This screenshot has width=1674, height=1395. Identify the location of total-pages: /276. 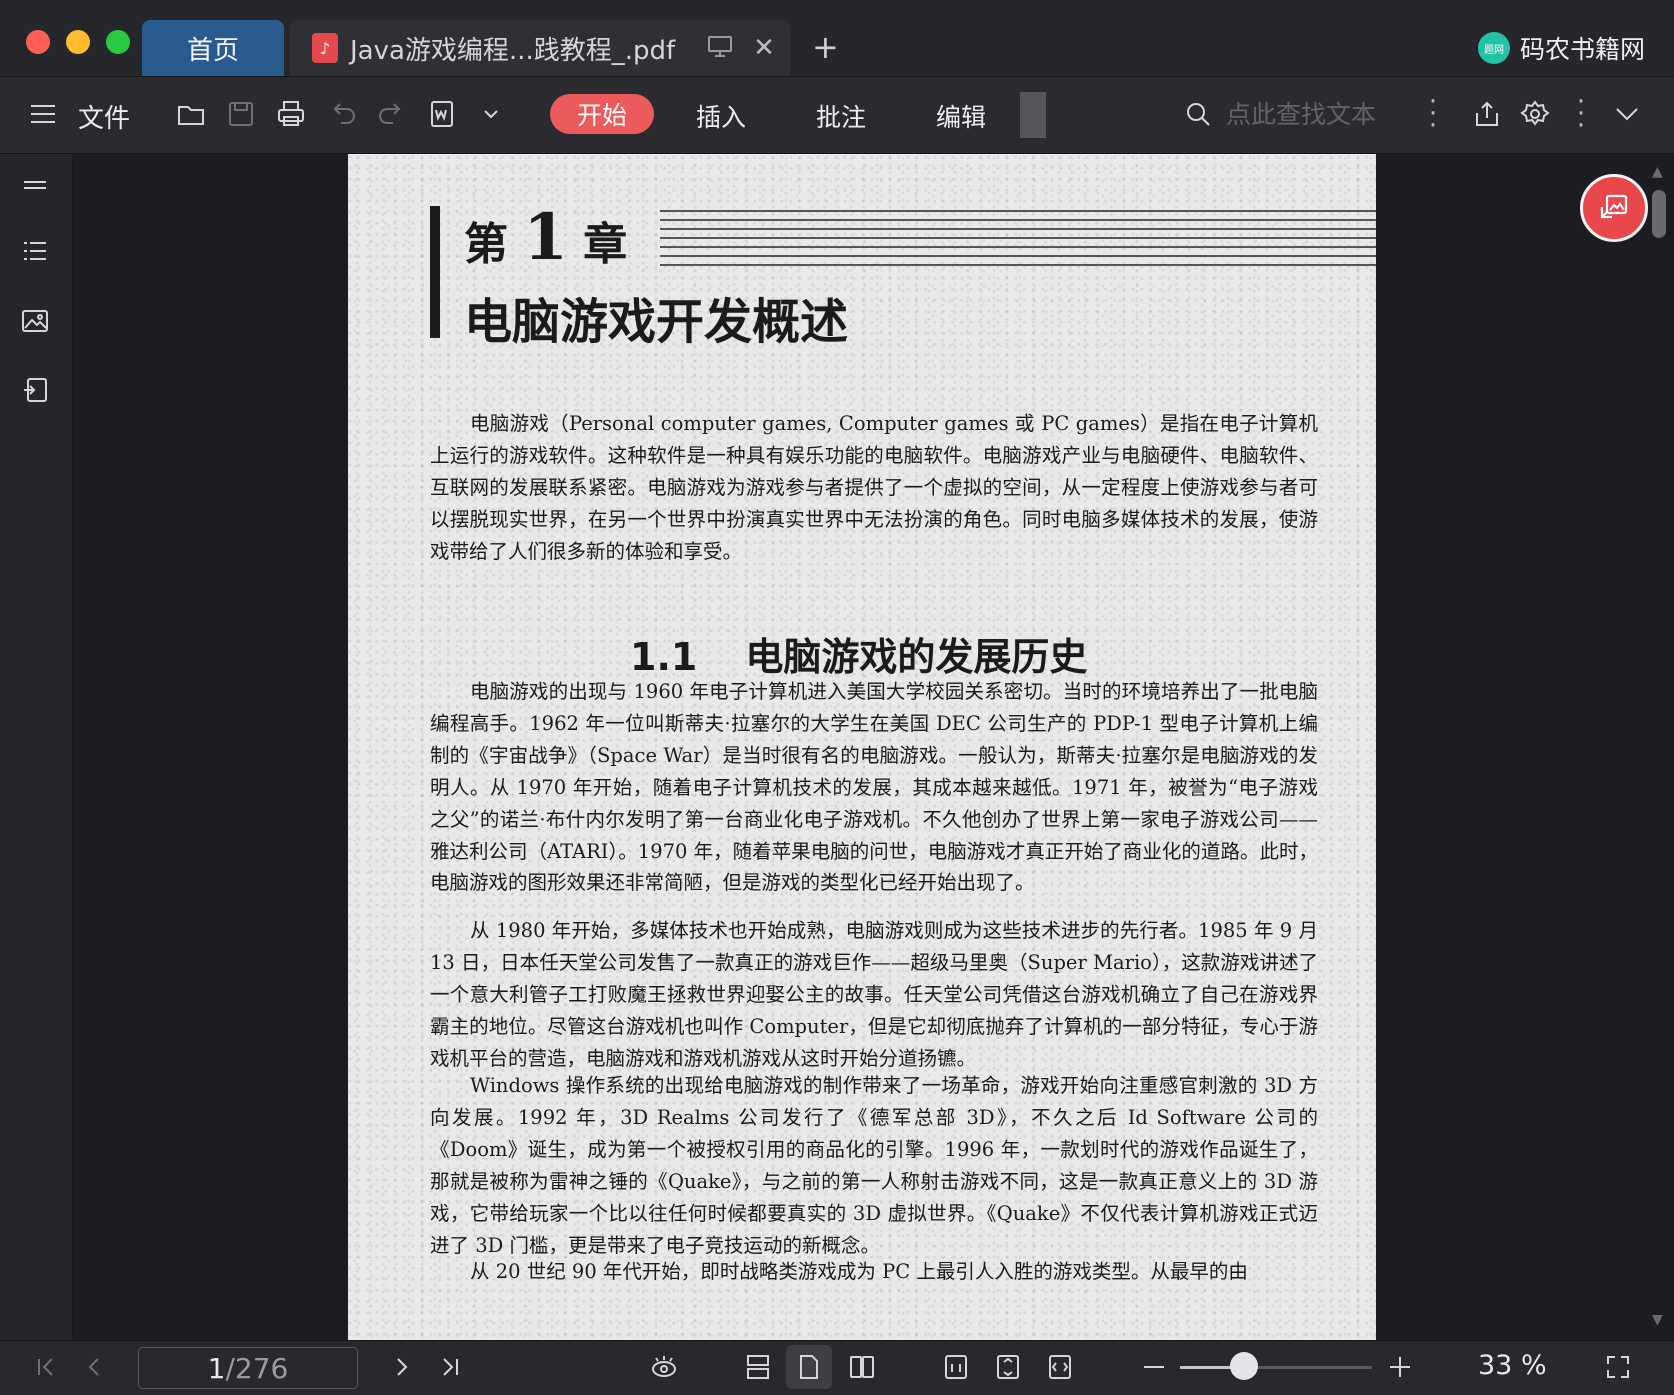
(257, 1368).